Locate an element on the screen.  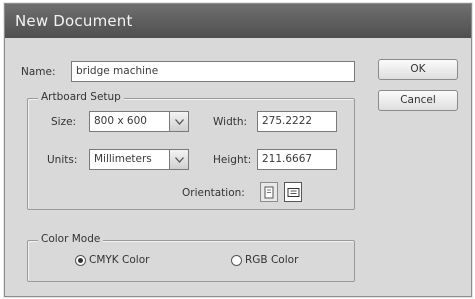
cmyk-color-radio is located at coordinates (80, 260).